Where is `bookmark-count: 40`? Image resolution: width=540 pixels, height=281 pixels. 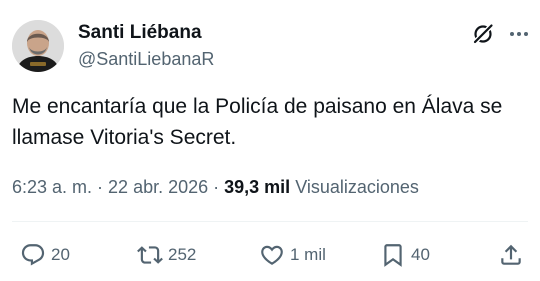 bookmark-count: 40 is located at coordinates (420, 254).